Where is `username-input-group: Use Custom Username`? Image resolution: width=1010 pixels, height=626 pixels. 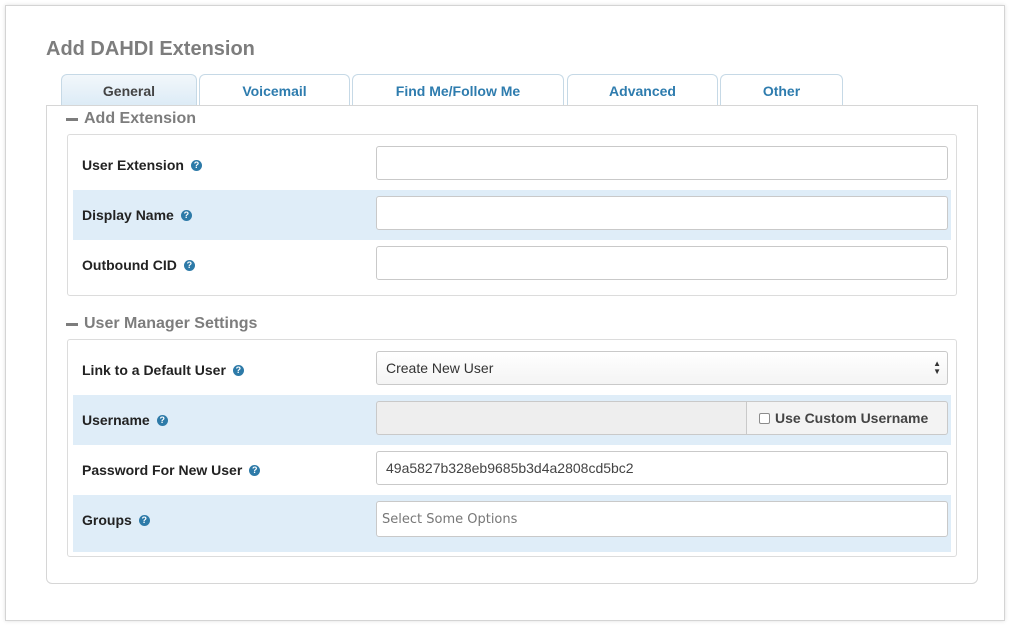
username-input-group: Use Custom Username is located at coordinates (662, 418).